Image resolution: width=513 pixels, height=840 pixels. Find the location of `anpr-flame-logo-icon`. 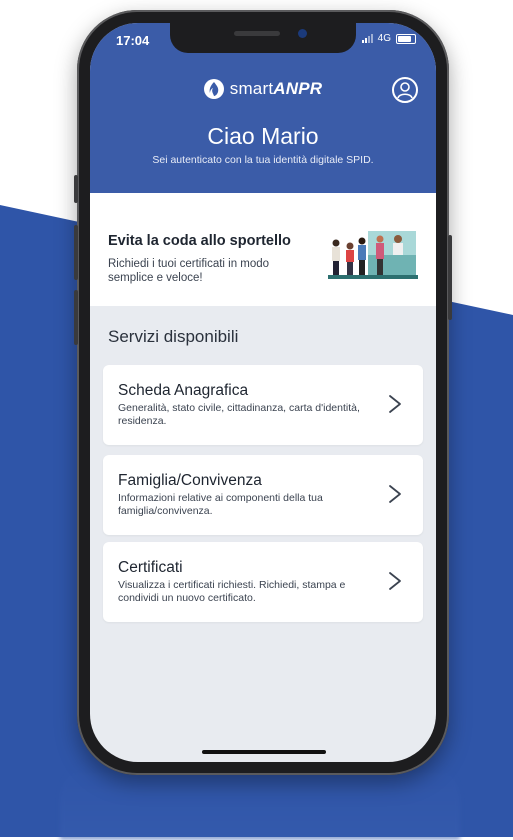

anpr-flame-logo-icon is located at coordinates (213, 89).